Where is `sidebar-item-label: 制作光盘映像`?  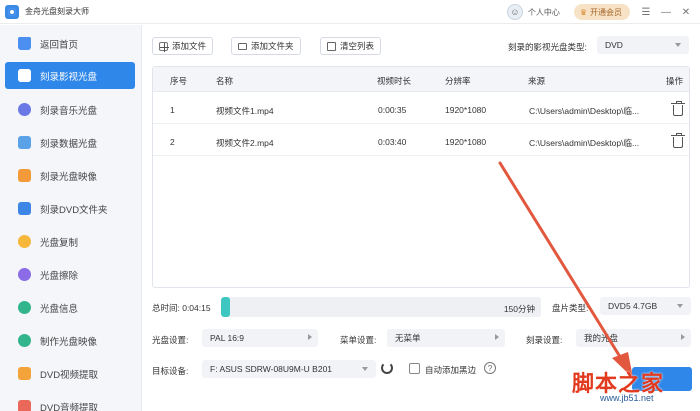
sidebar-item-label: 制作光盘映像 is located at coordinates (69, 342).